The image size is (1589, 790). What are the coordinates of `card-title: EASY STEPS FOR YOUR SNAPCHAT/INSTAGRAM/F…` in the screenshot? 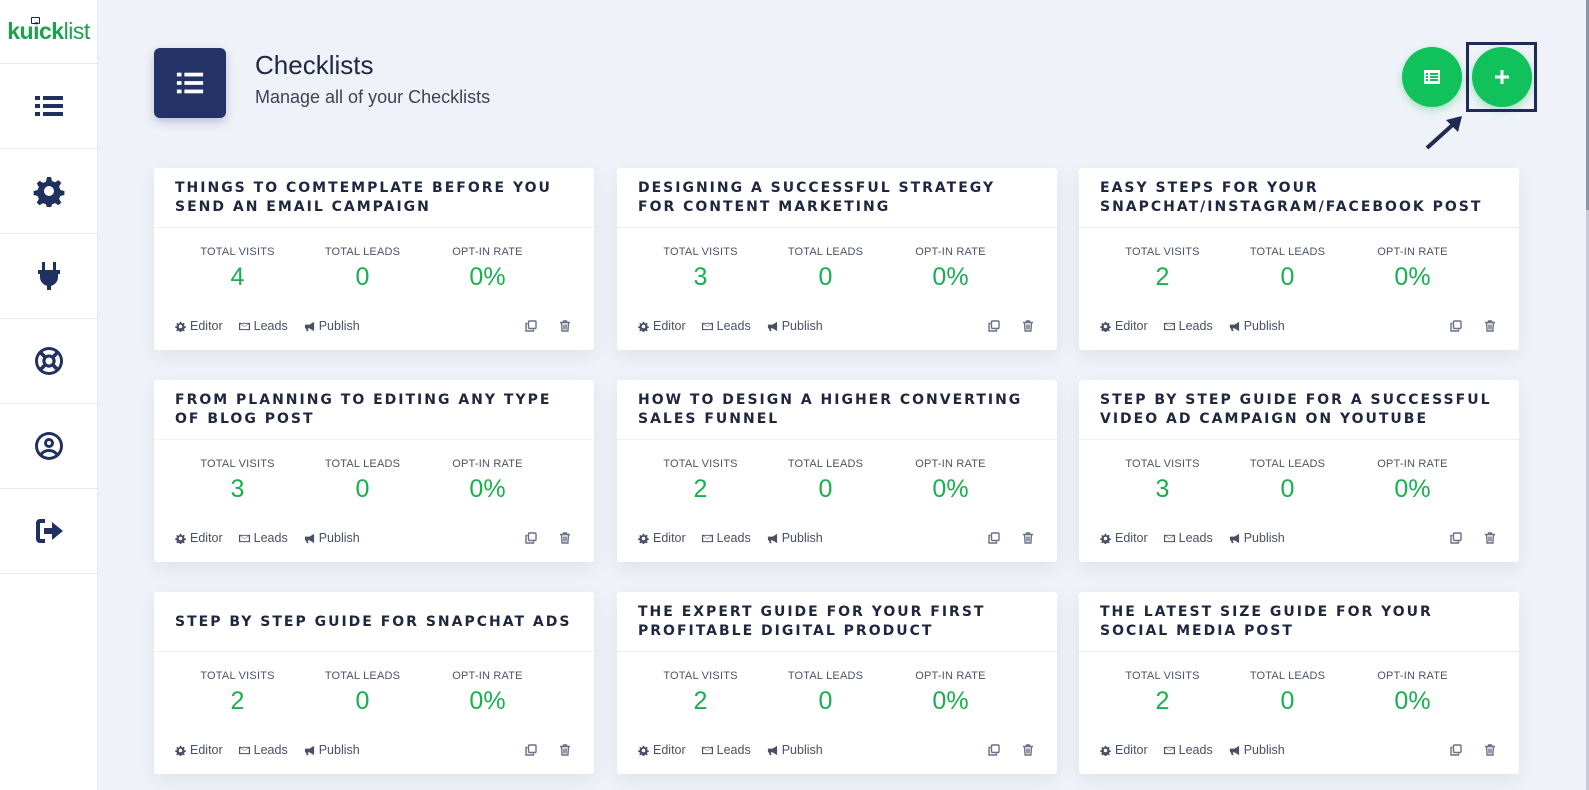 It's located at (1299, 198).